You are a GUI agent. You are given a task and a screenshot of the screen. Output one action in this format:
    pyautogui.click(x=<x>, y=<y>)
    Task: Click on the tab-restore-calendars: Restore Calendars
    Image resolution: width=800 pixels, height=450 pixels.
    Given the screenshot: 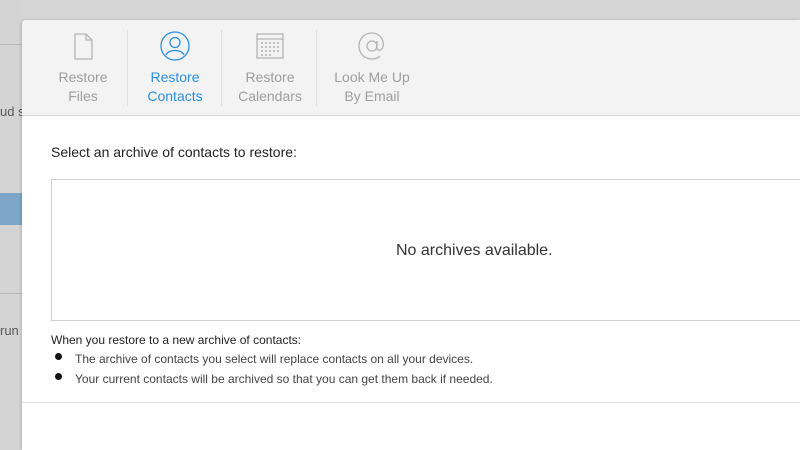 What is the action you would take?
    pyautogui.click(x=270, y=67)
    